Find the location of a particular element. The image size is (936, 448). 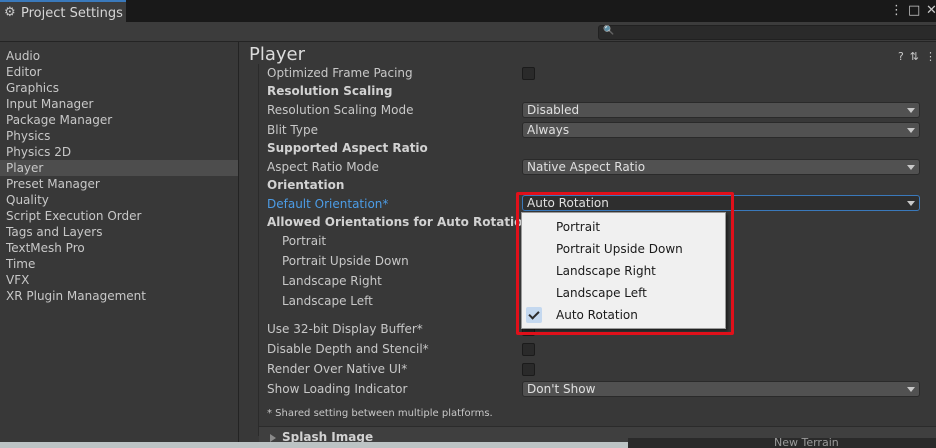

sidebar-item-xr-plugin-management: XR Plugin Management is located at coordinates (119, 296).